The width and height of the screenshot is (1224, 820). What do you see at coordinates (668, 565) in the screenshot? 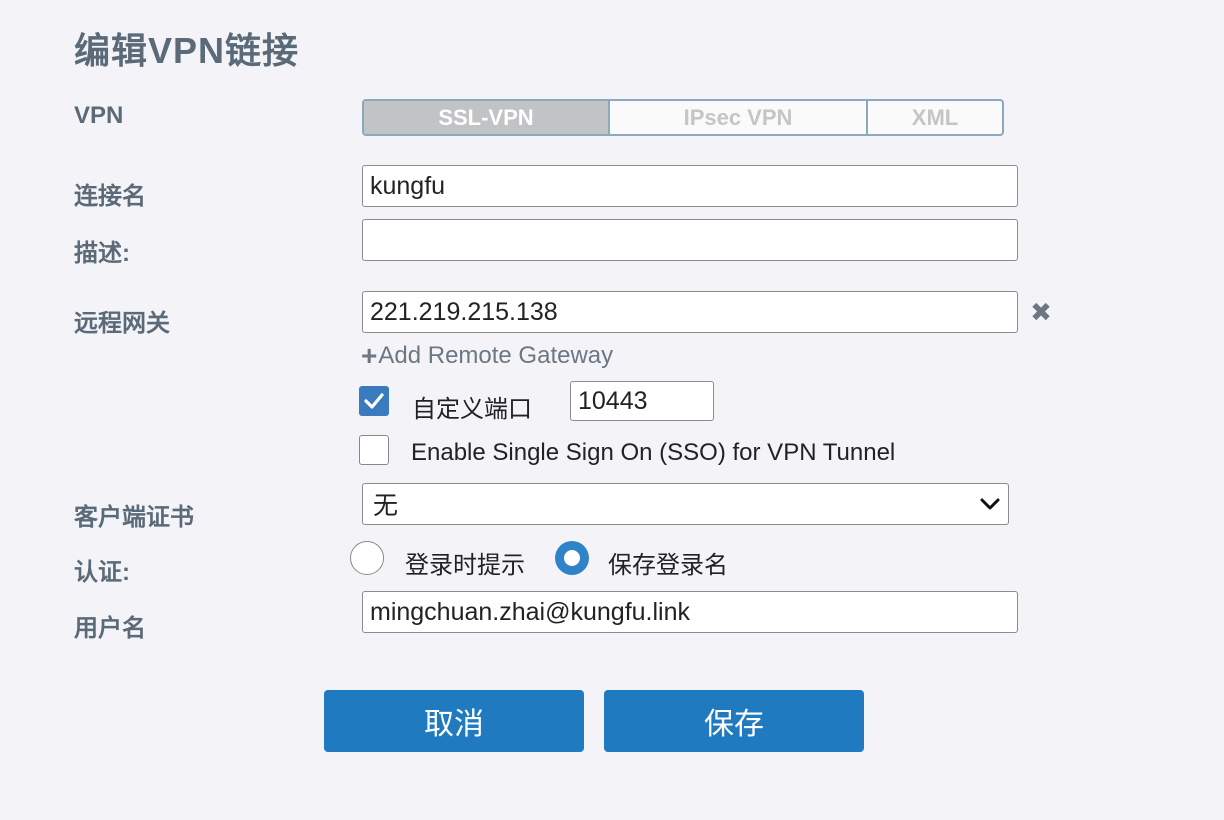
I see `auth-save-login-label: 保存登录名` at bounding box center [668, 565].